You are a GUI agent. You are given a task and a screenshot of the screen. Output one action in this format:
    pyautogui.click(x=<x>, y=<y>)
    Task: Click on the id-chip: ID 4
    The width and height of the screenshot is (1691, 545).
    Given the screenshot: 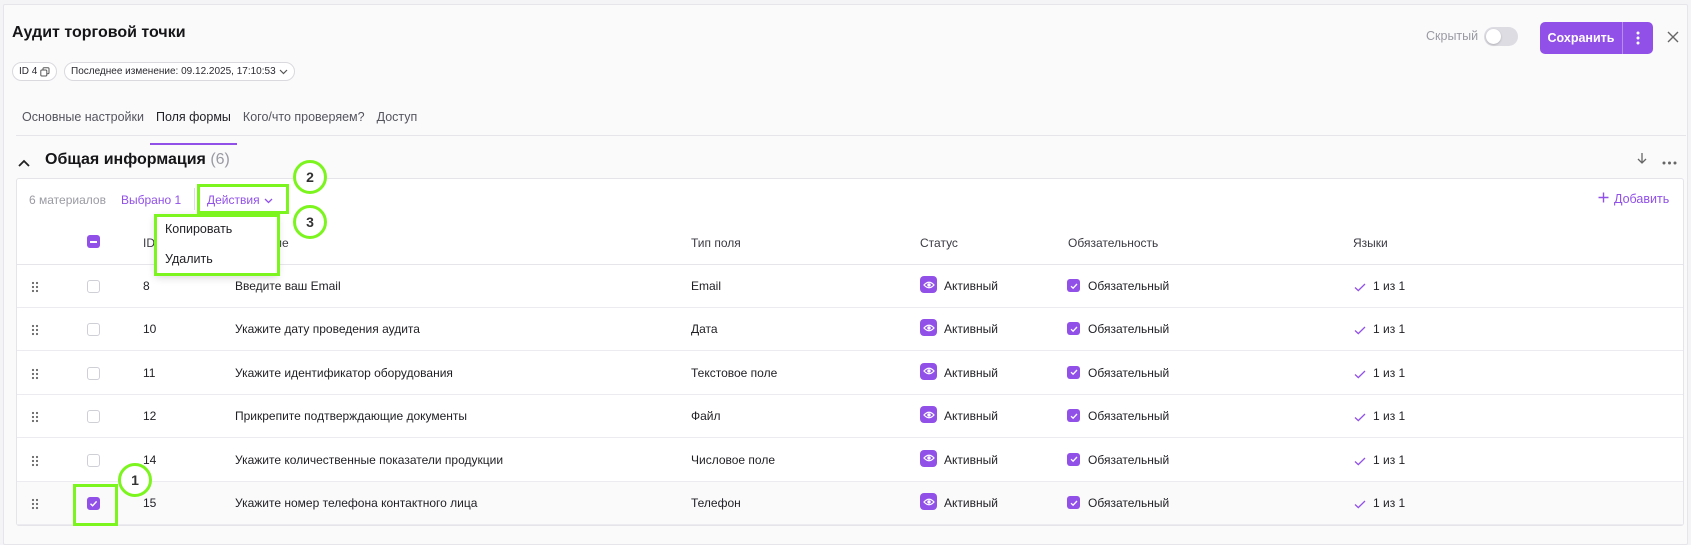 What is the action you would take?
    pyautogui.click(x=35, y=71)
    